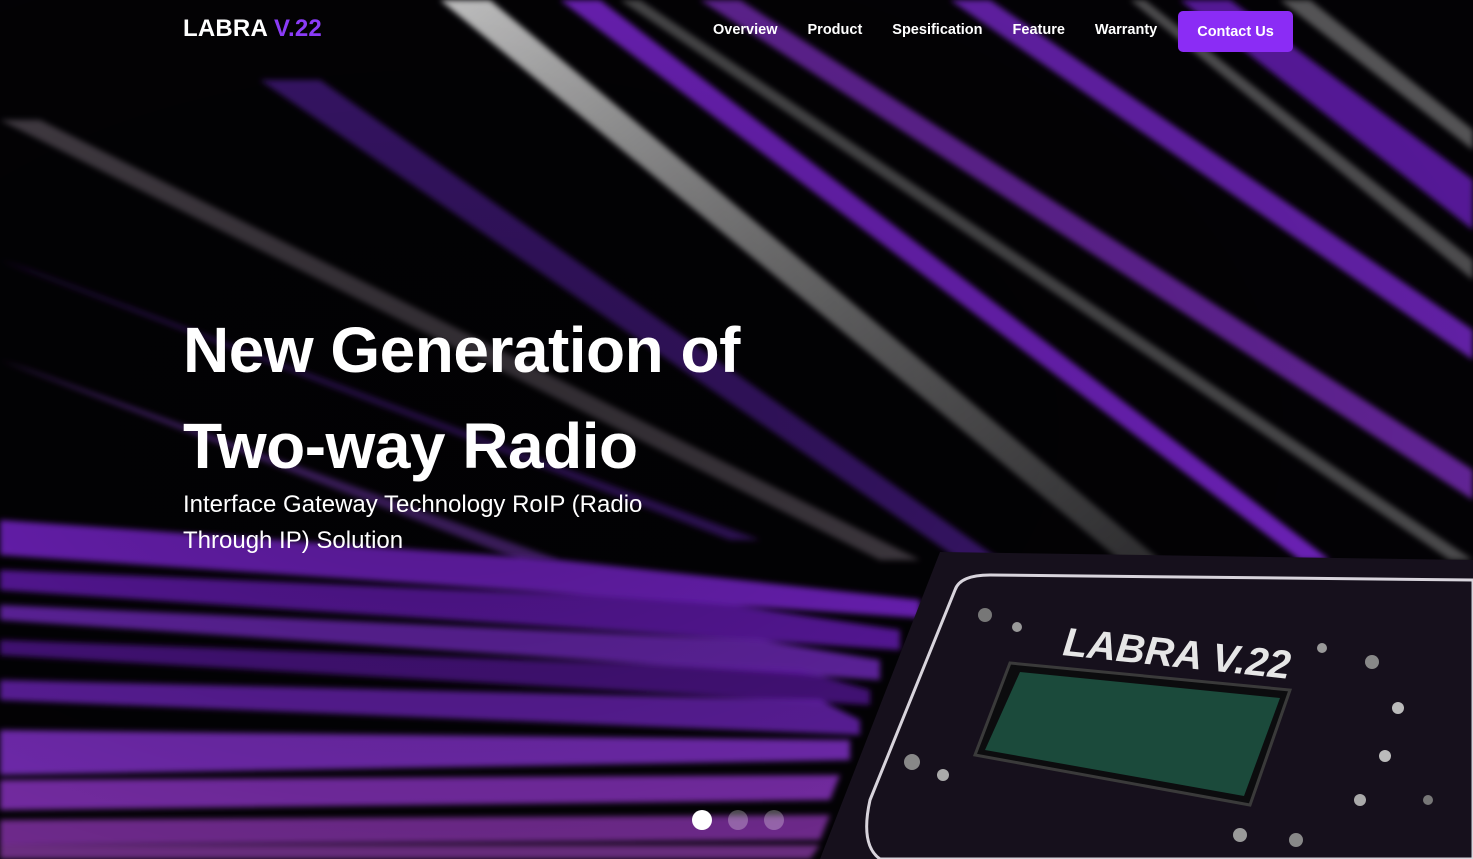 The width and height of the screenshot is (1473, 859). Describe the element at coordinates (1039, 30) in the screenshot. I see `nav-link-feature: Feature` at that location.